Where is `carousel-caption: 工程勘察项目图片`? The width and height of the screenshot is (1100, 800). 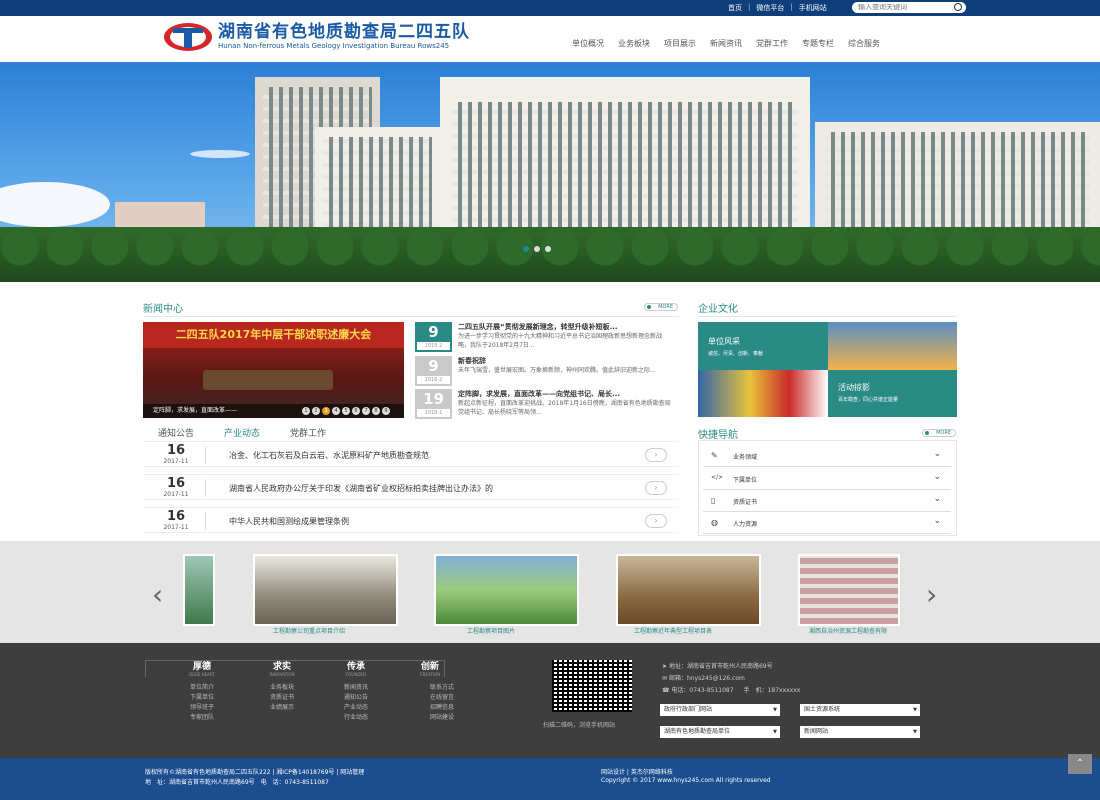
carousel-caption: 工程勘察项目图片 is located at coordinates (491, 630).